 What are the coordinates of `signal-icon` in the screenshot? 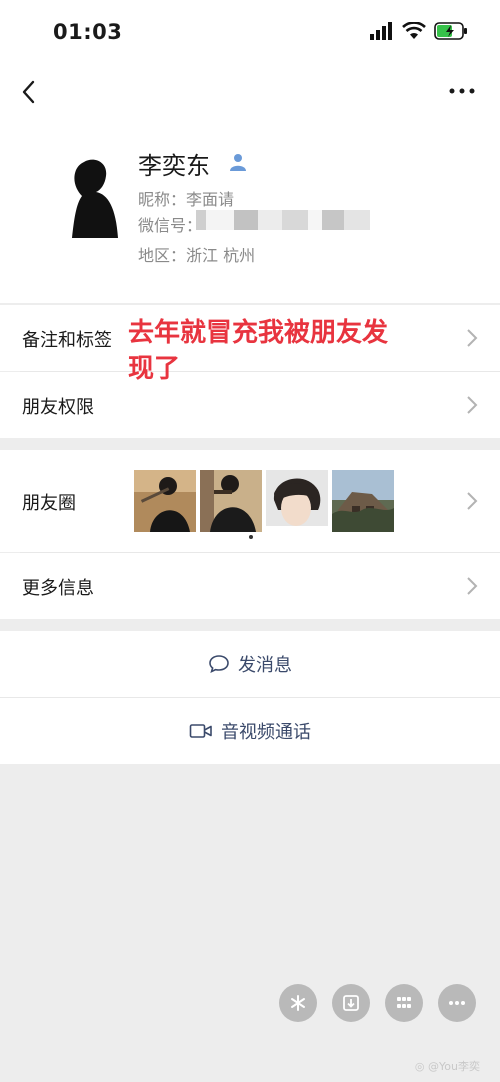 It's located at (381, 31).